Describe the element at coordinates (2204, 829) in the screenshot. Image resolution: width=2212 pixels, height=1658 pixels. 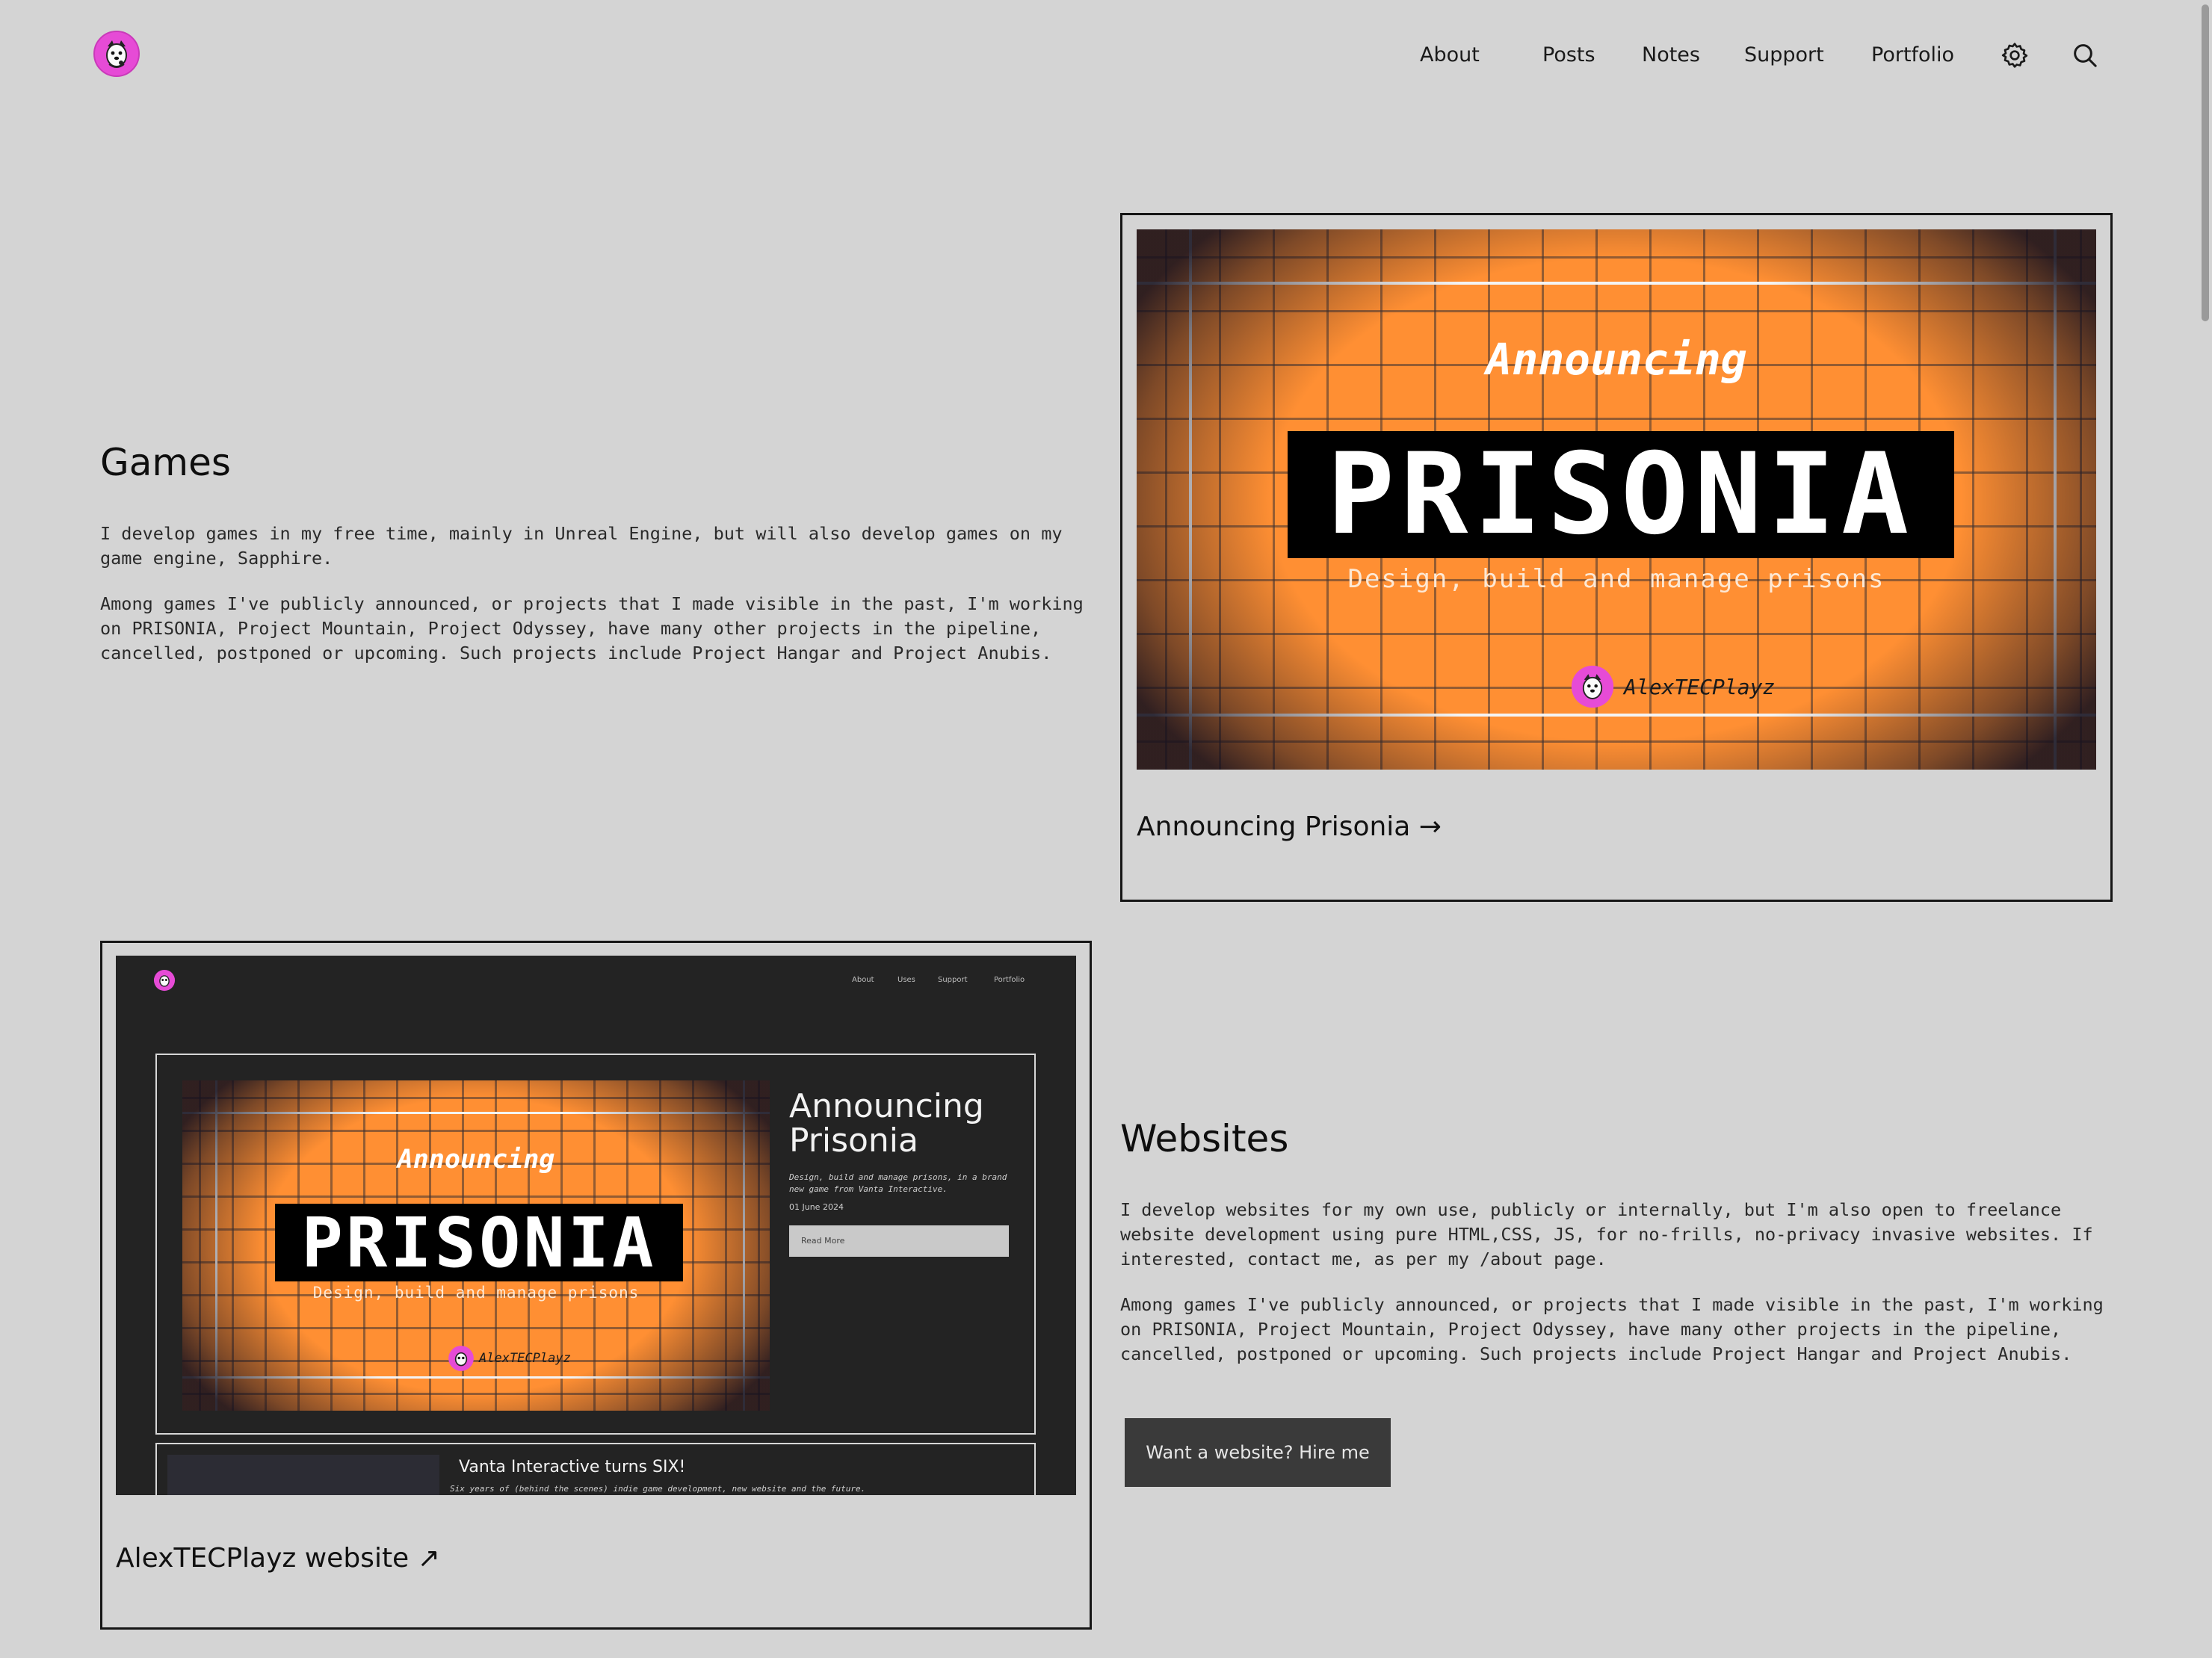
I see `scrollbar` at that location.